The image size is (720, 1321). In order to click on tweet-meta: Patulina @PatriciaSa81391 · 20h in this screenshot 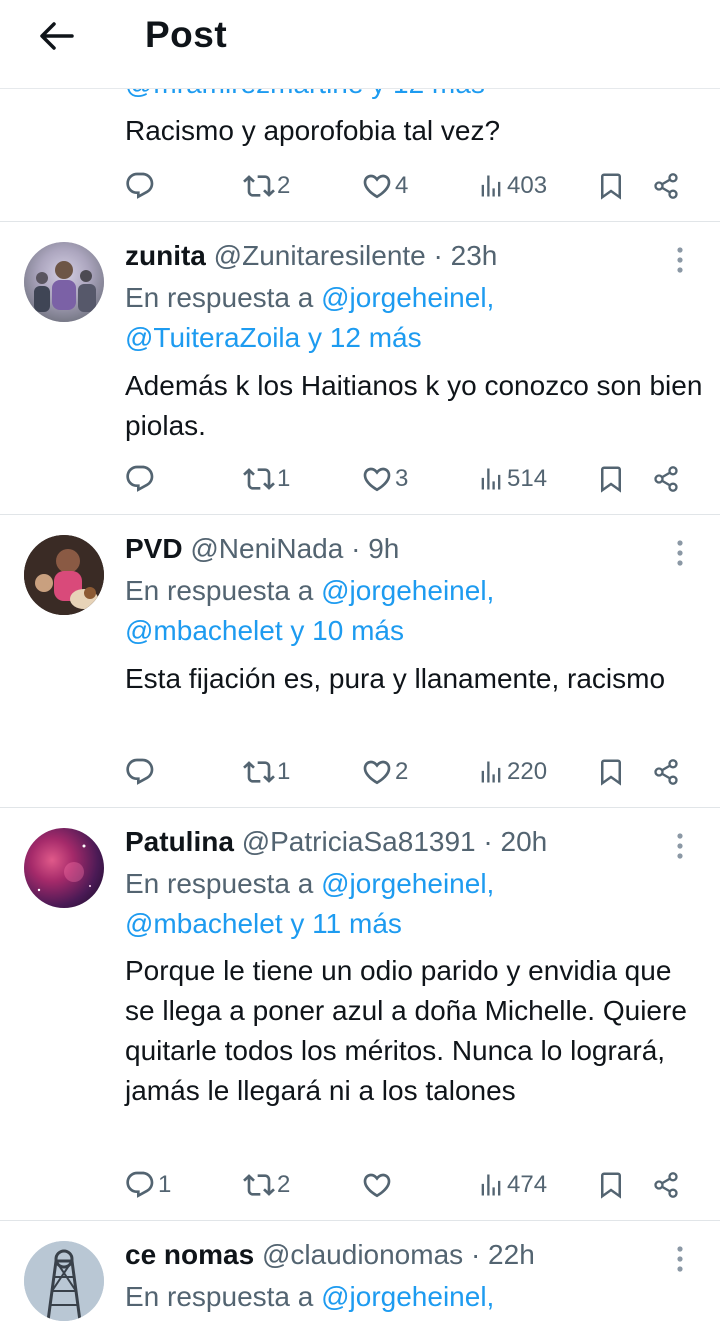, I will do `click(336, 842)`.